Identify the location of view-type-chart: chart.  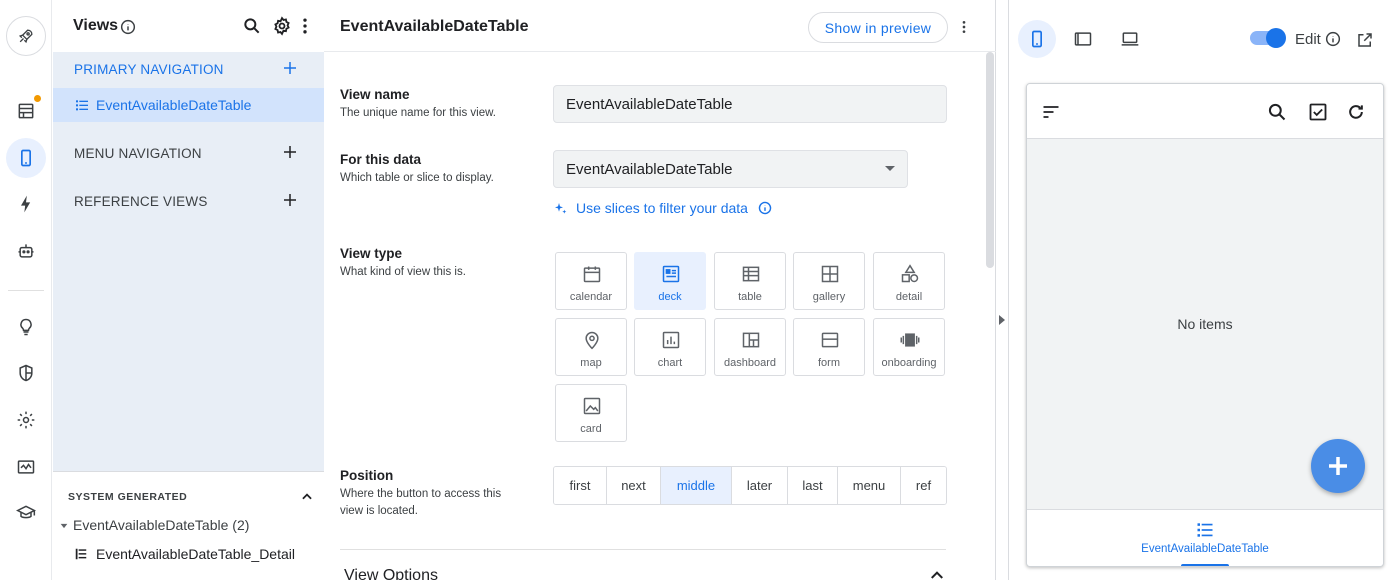
(670, 347).